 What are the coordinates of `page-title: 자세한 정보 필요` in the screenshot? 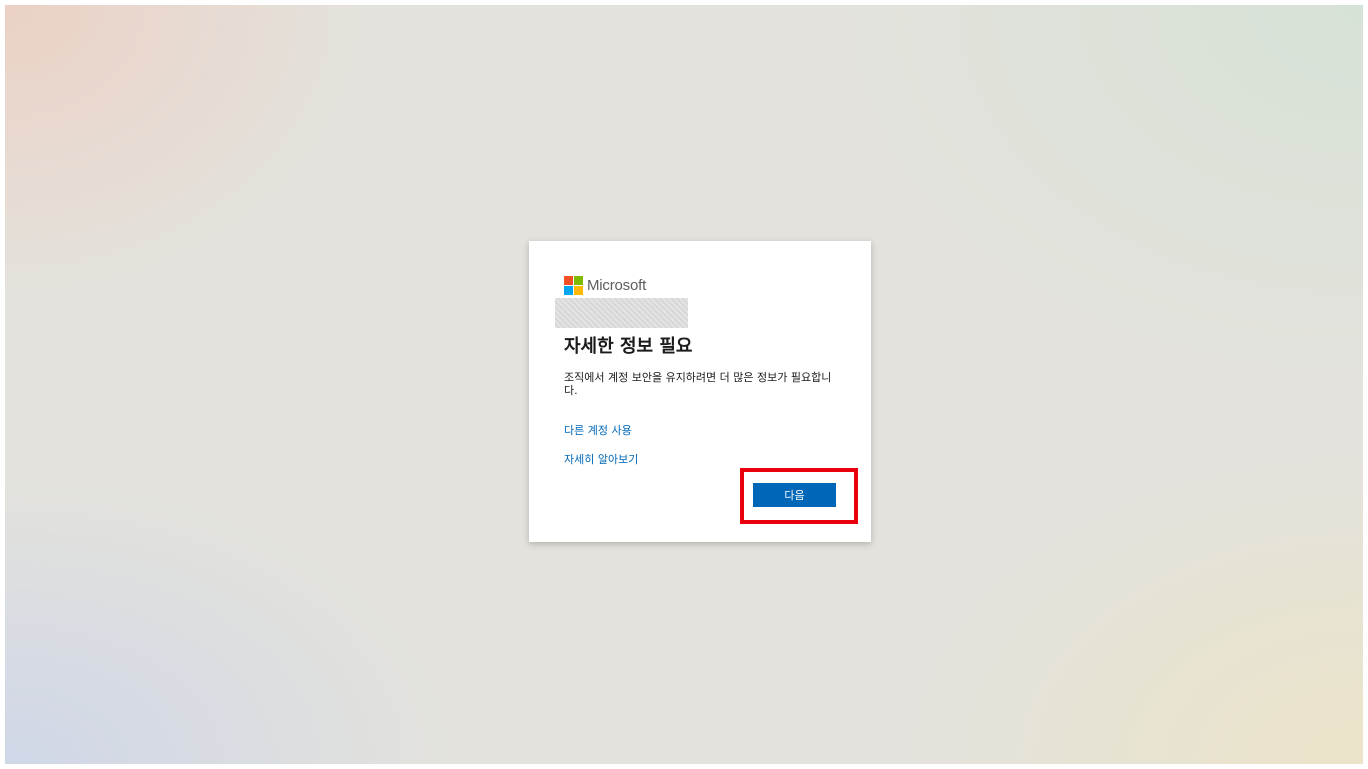 It's located at (628, 346).